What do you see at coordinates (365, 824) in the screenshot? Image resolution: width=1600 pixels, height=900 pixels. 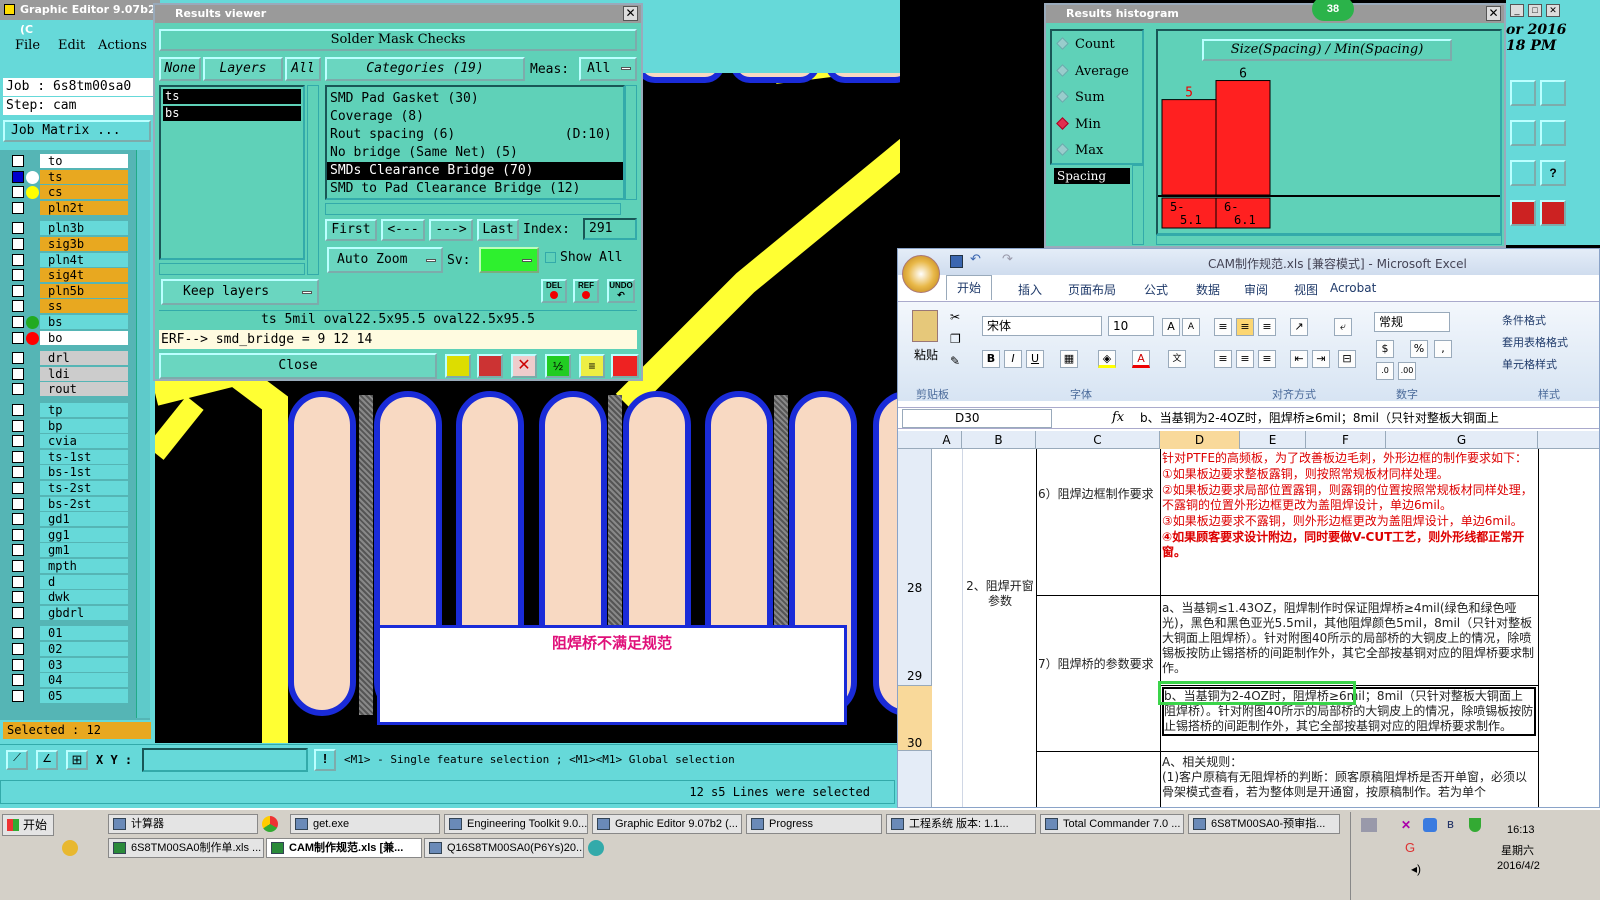 I see `taskbar-button: get.exe` at bounding box center [365, 824].